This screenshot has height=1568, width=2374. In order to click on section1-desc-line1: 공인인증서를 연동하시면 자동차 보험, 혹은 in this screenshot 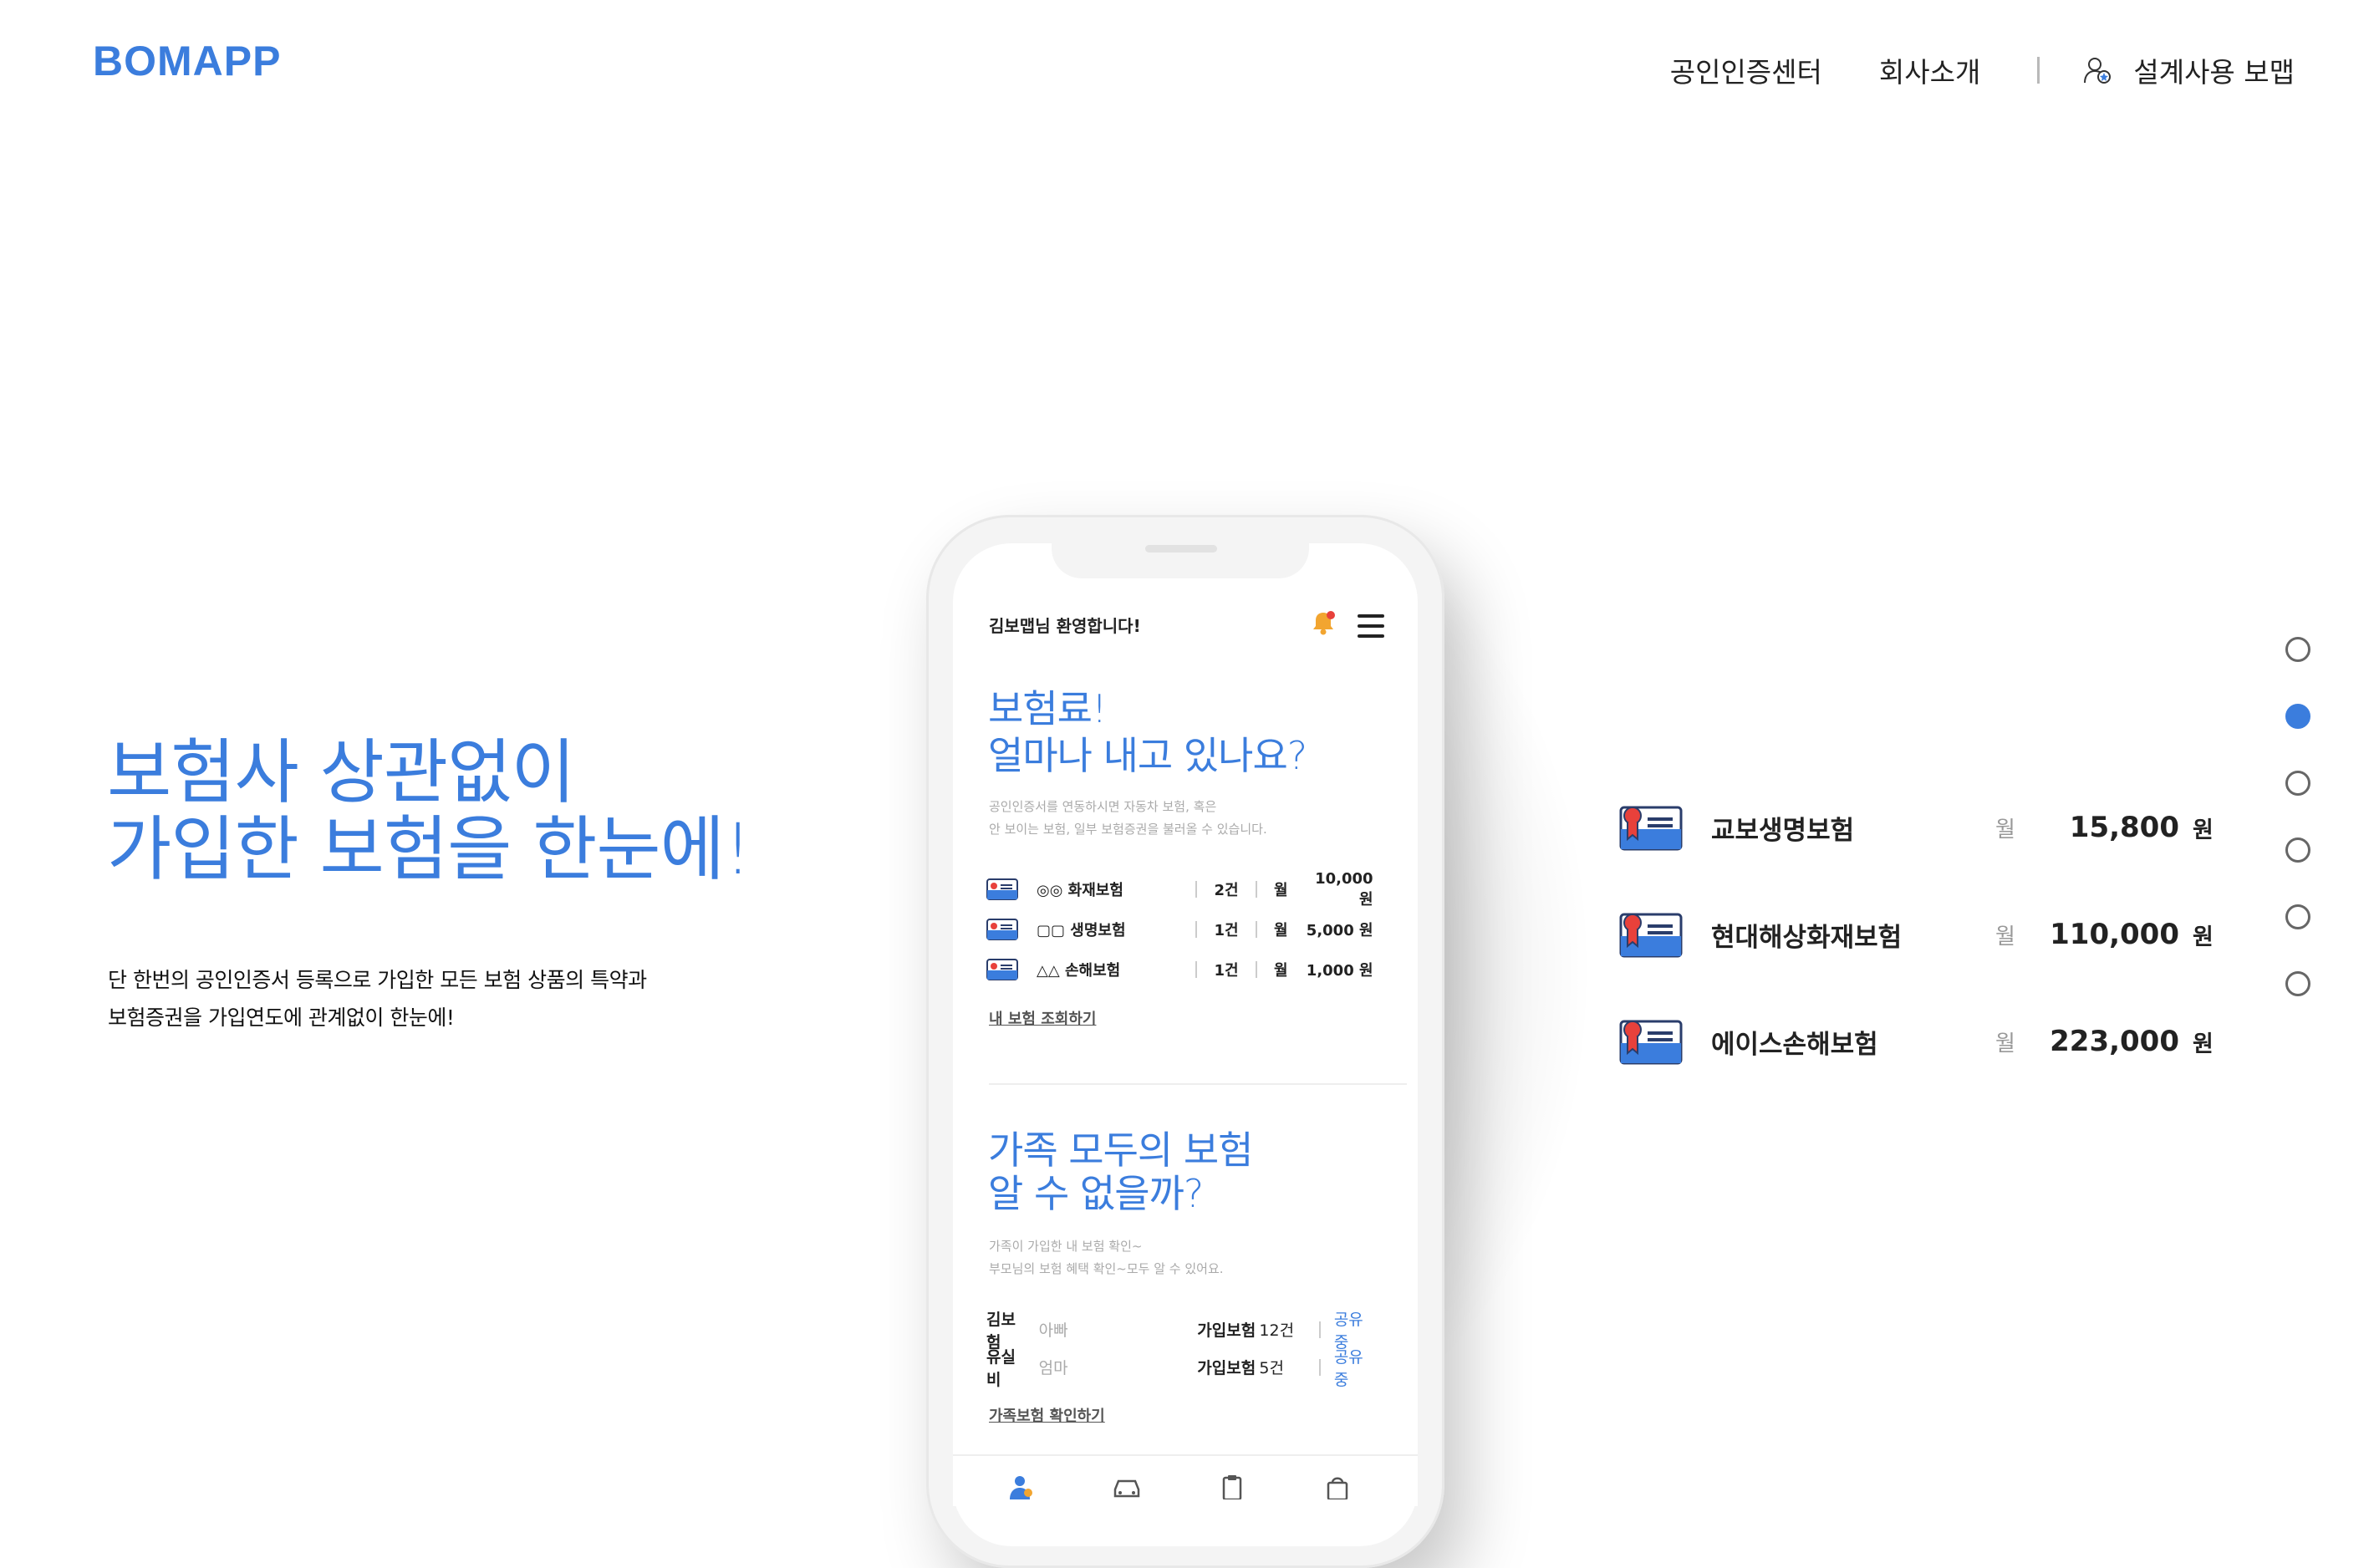, I will do `click(1103, 806)`.